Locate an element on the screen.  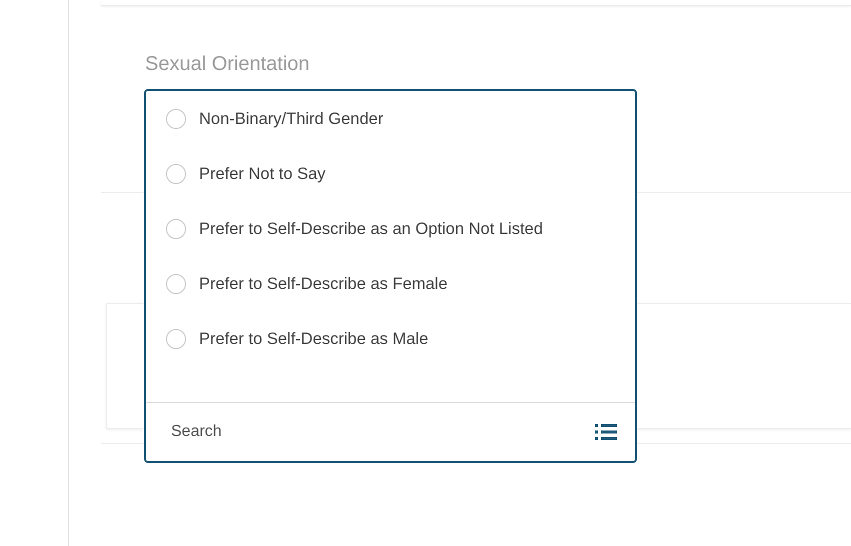
radio-option: Prefer to Self-Describe as Male is located at coordinates (400, 348).